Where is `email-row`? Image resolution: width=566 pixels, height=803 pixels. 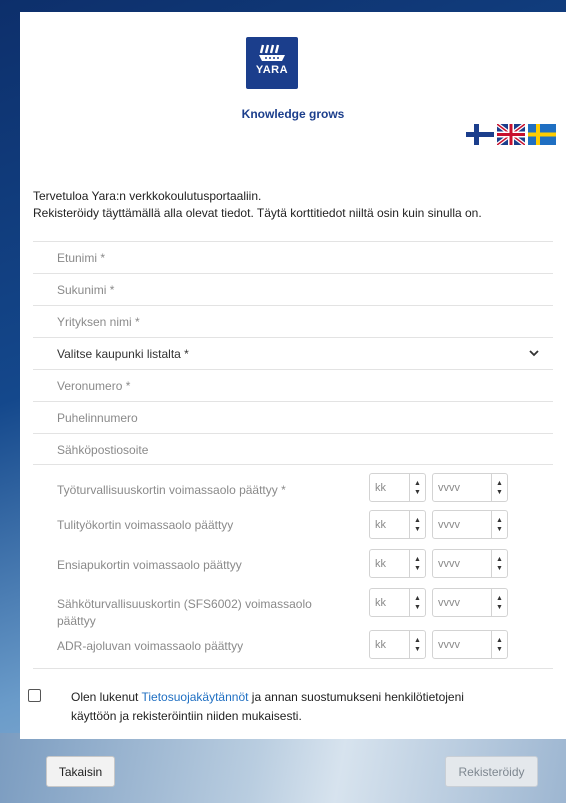 email-row is located at coordinates (293, 449).